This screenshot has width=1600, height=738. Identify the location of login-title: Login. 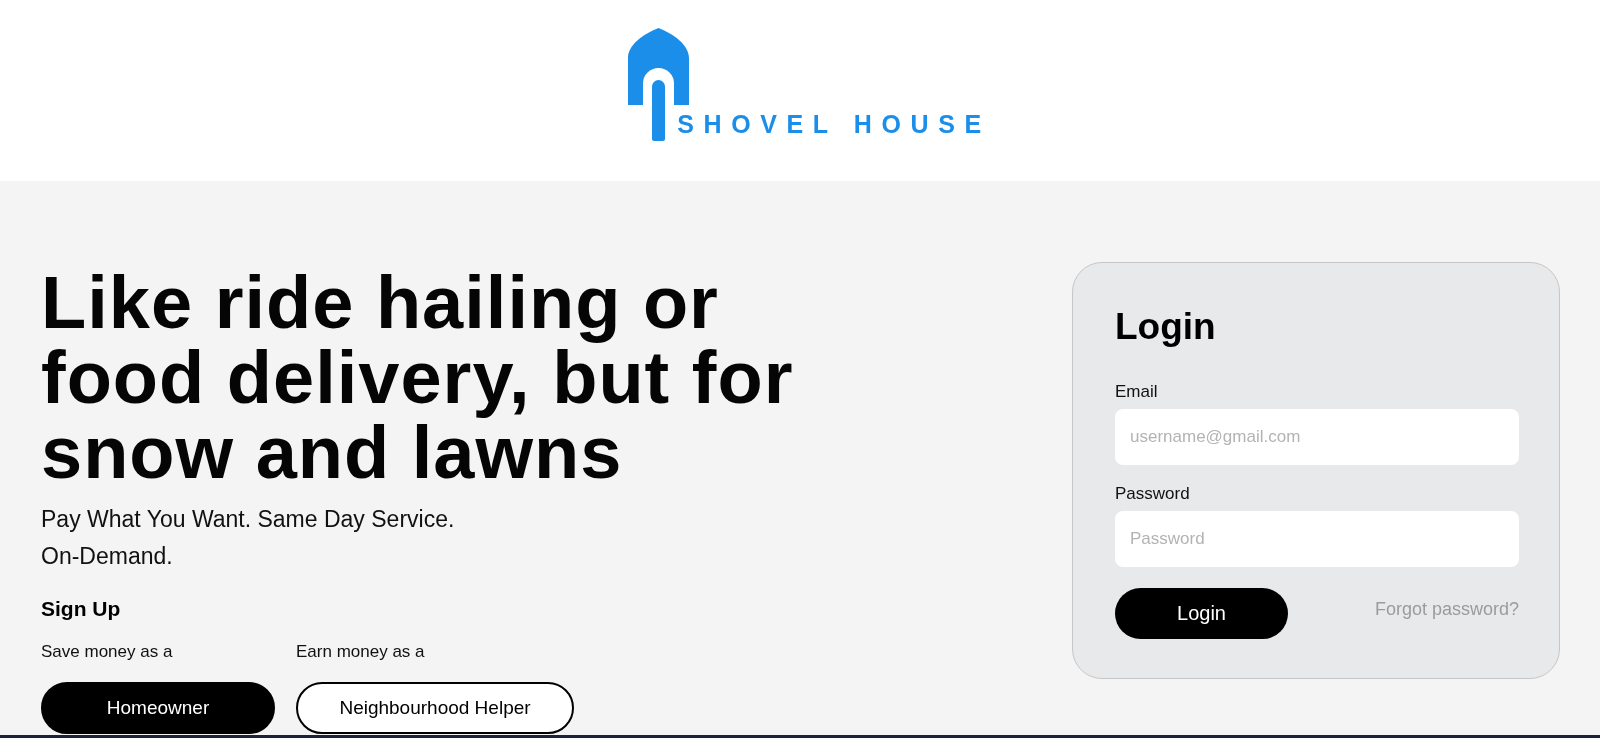
(1165, 327).